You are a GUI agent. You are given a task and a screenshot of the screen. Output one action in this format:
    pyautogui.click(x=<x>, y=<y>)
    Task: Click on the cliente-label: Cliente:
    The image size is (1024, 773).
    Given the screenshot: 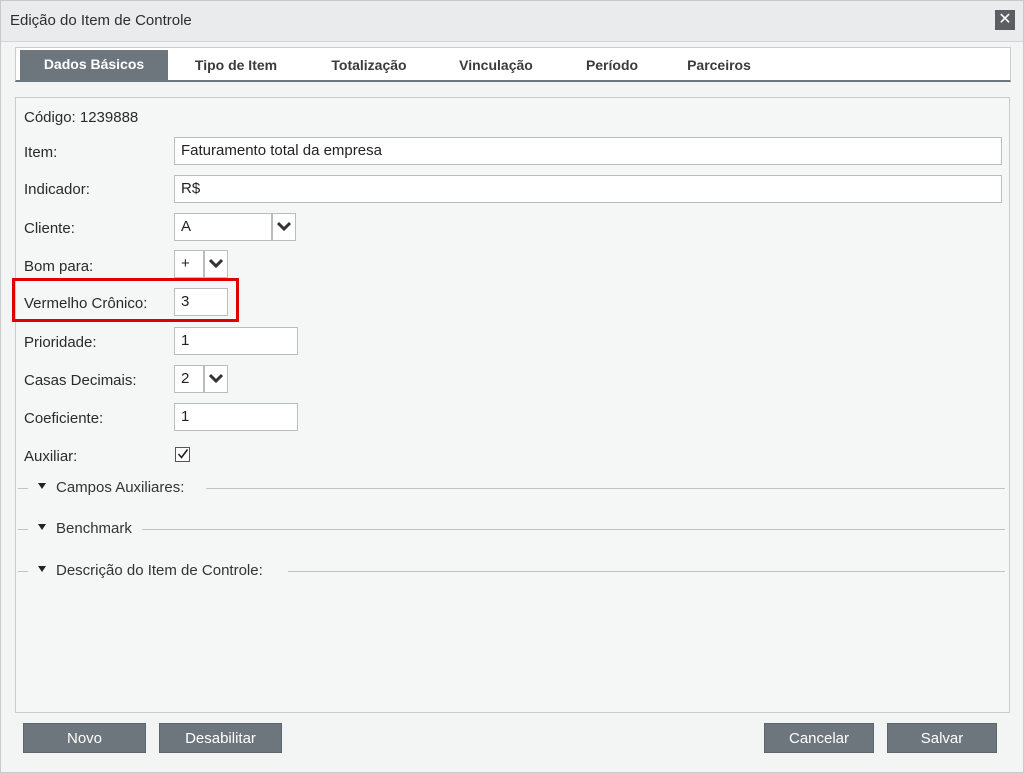 What is the action you would take?
    pyautogui.click(x=49, y=228)
    